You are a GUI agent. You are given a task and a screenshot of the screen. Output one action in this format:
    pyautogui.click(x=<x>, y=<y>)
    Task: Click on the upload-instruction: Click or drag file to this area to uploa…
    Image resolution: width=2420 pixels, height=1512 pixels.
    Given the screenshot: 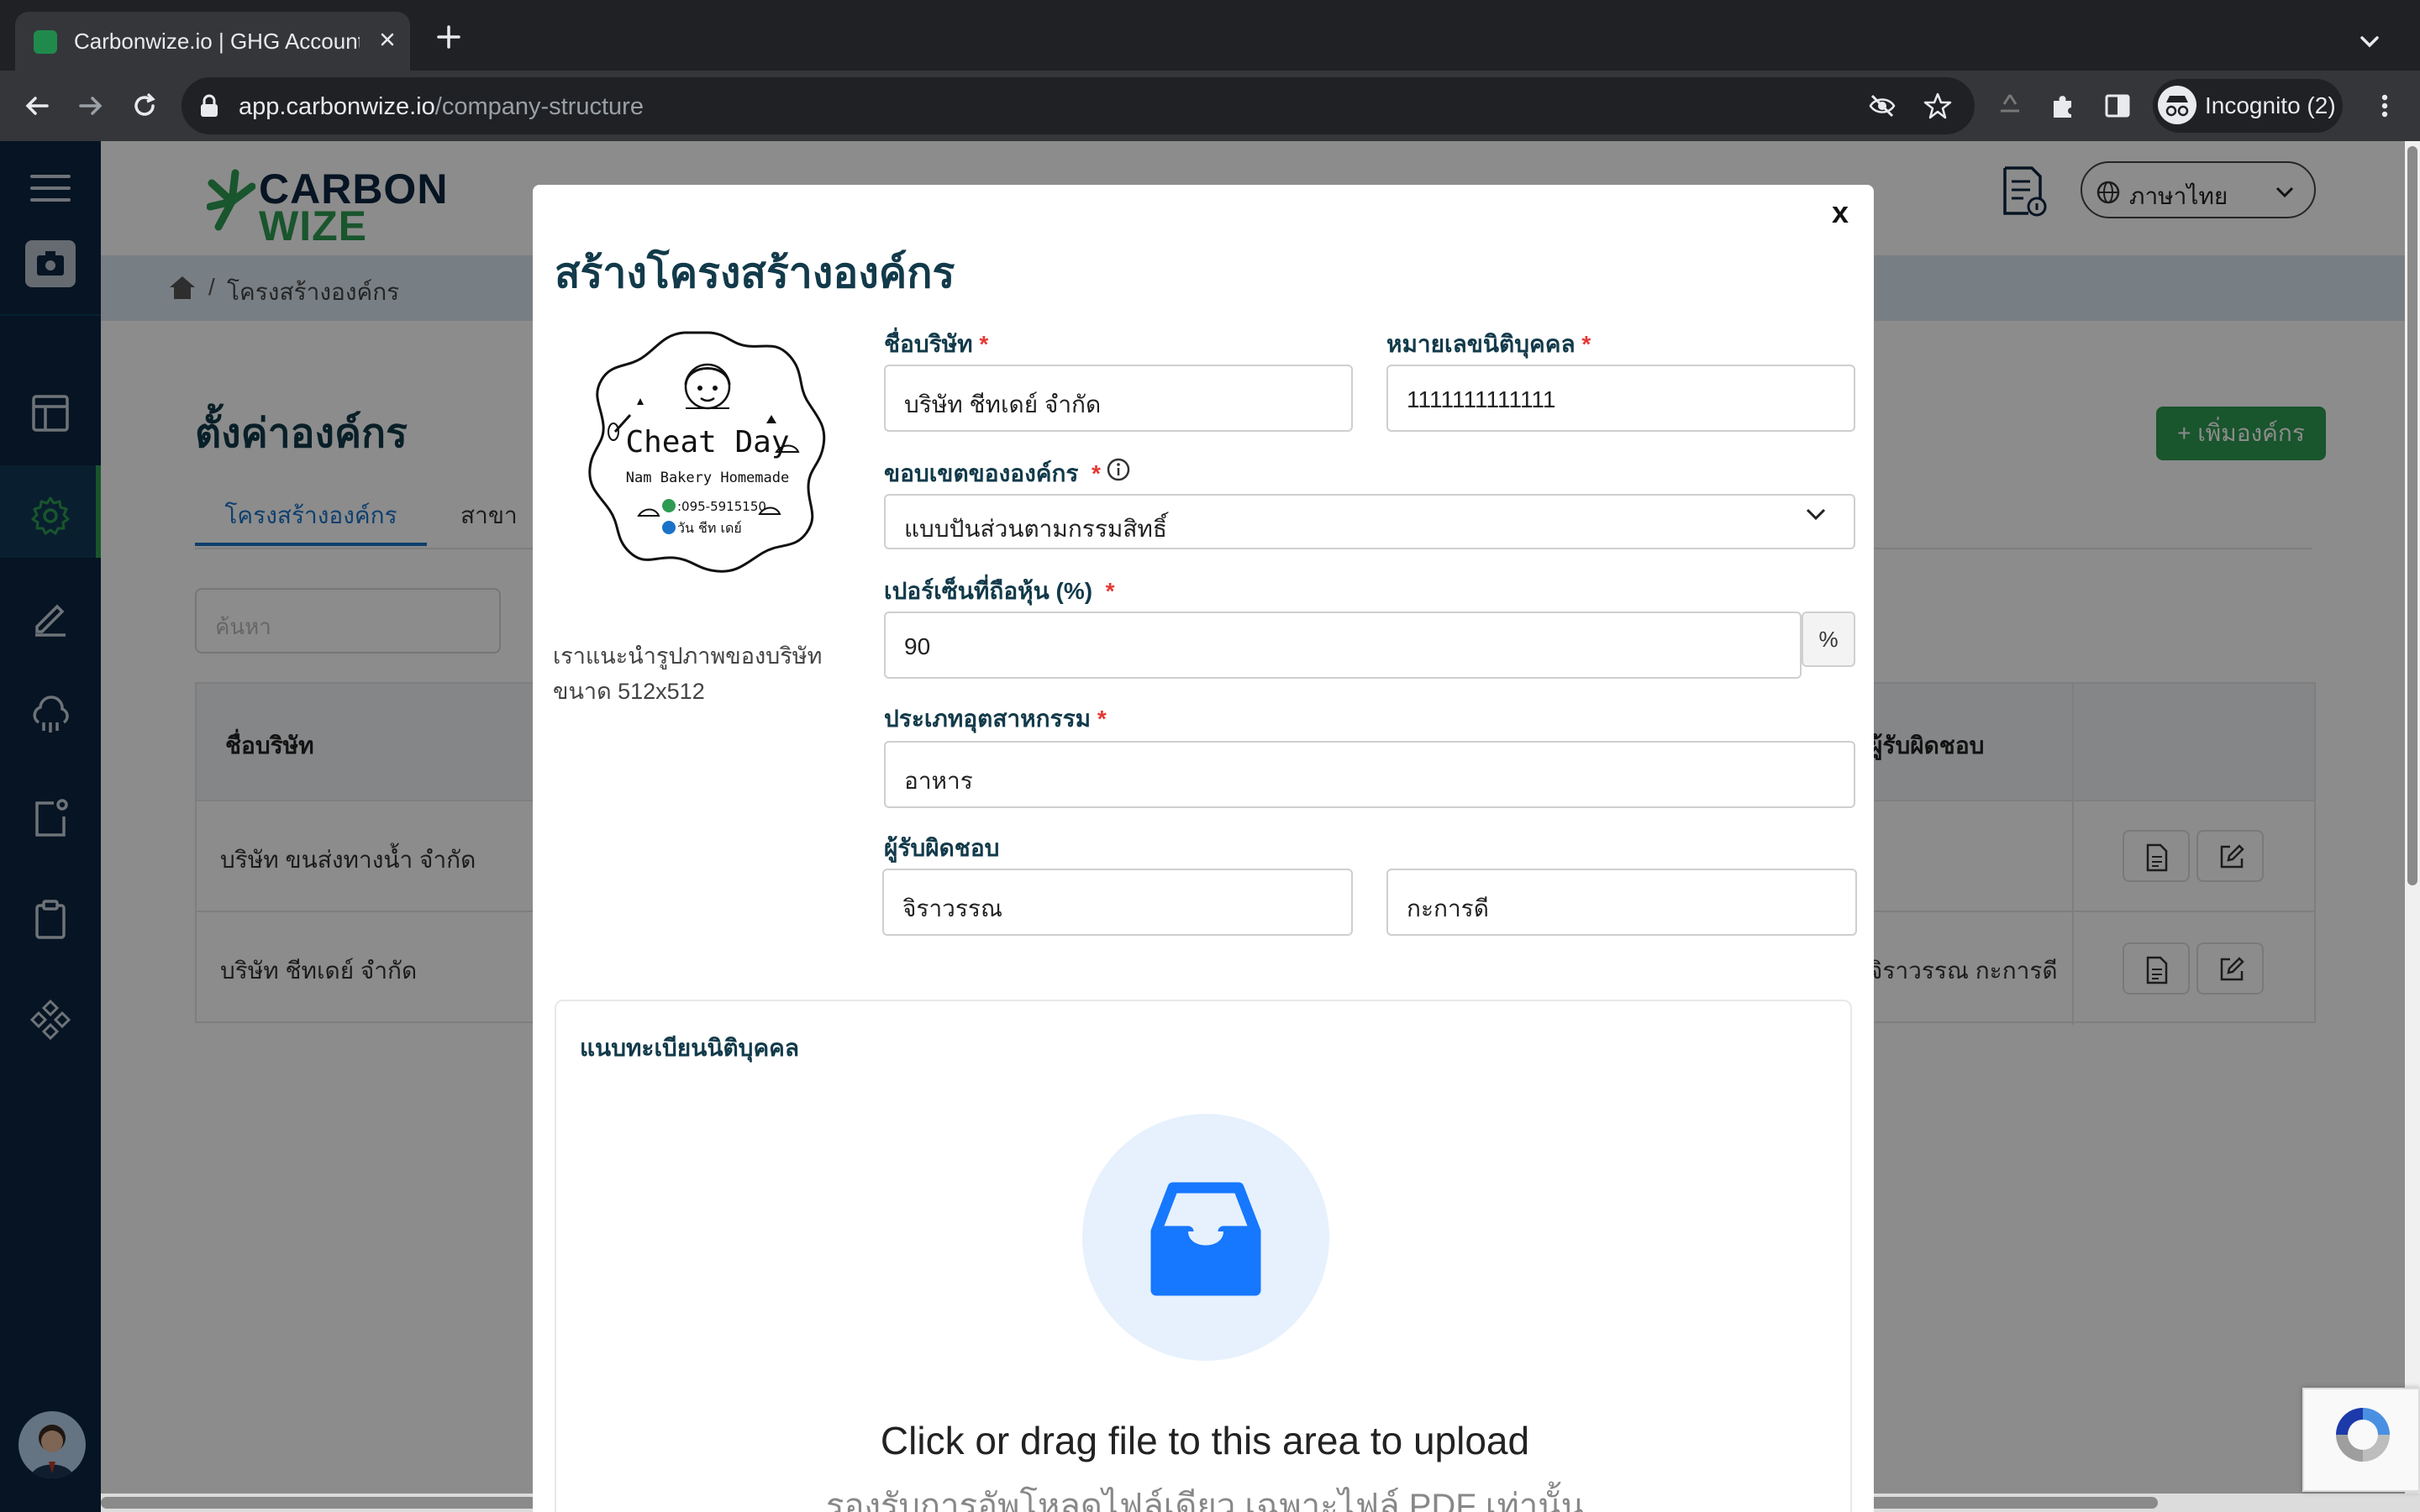 What is the action you would take?
    pyautogui.click(x=1205, y=1440)
    